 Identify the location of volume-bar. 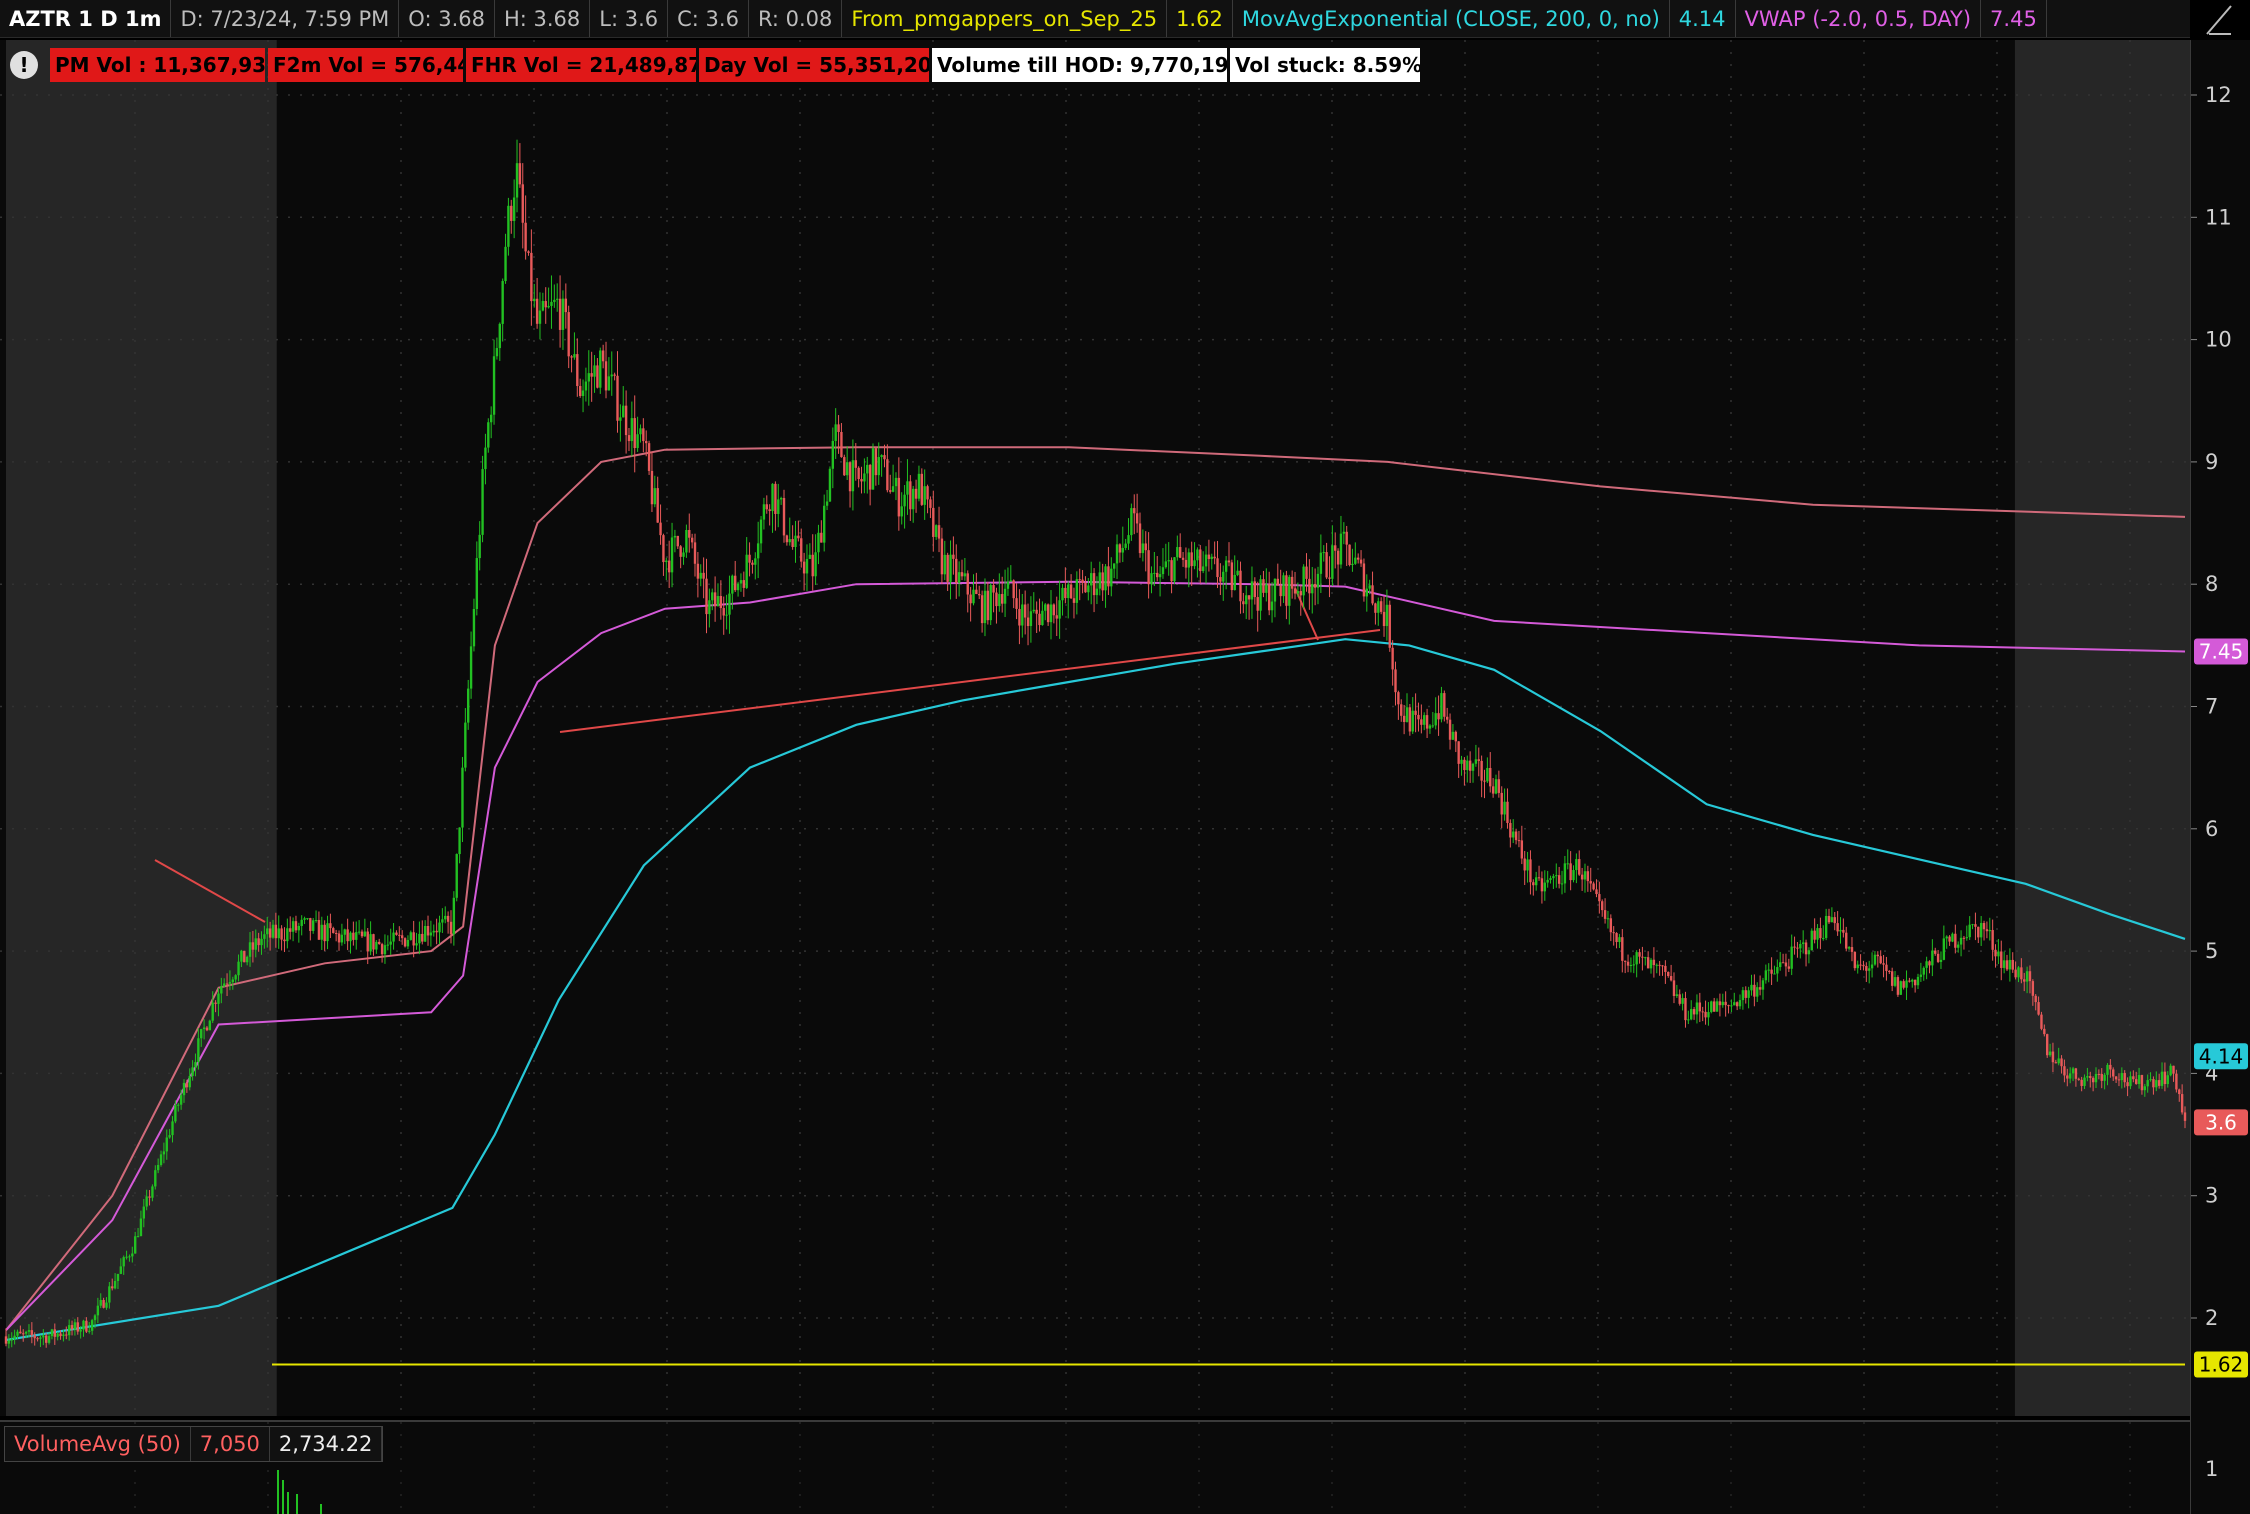
(283, 1497).